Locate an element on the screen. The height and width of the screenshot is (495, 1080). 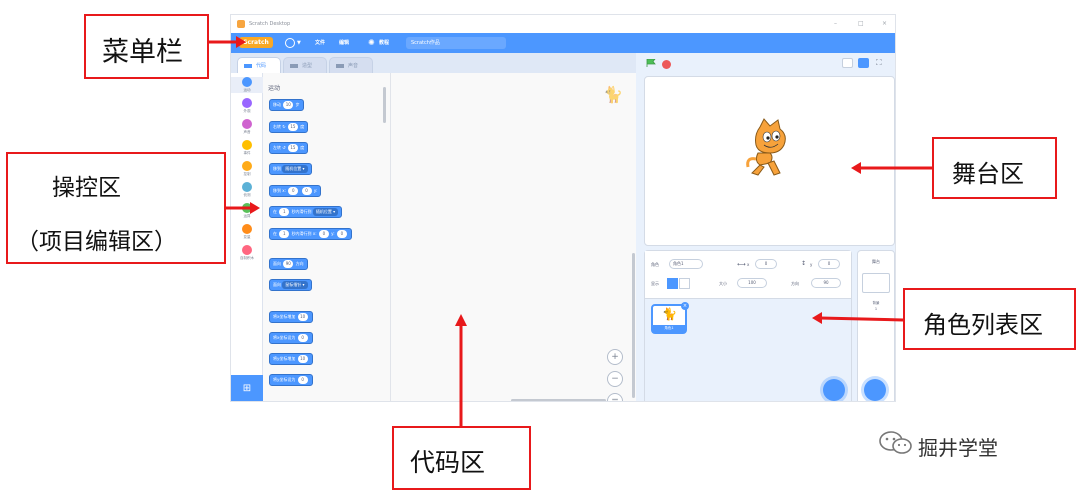
arrow-menubar-head is located at coordinates (241, 42).